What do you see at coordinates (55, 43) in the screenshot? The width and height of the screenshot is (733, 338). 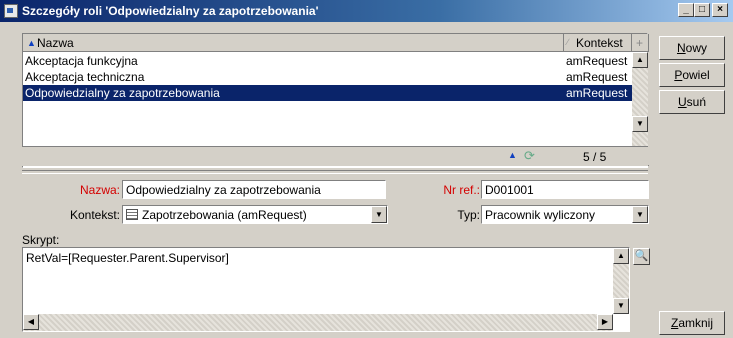 I see `column-header-name-label: Nazwa` at bounding box center [55, 43].